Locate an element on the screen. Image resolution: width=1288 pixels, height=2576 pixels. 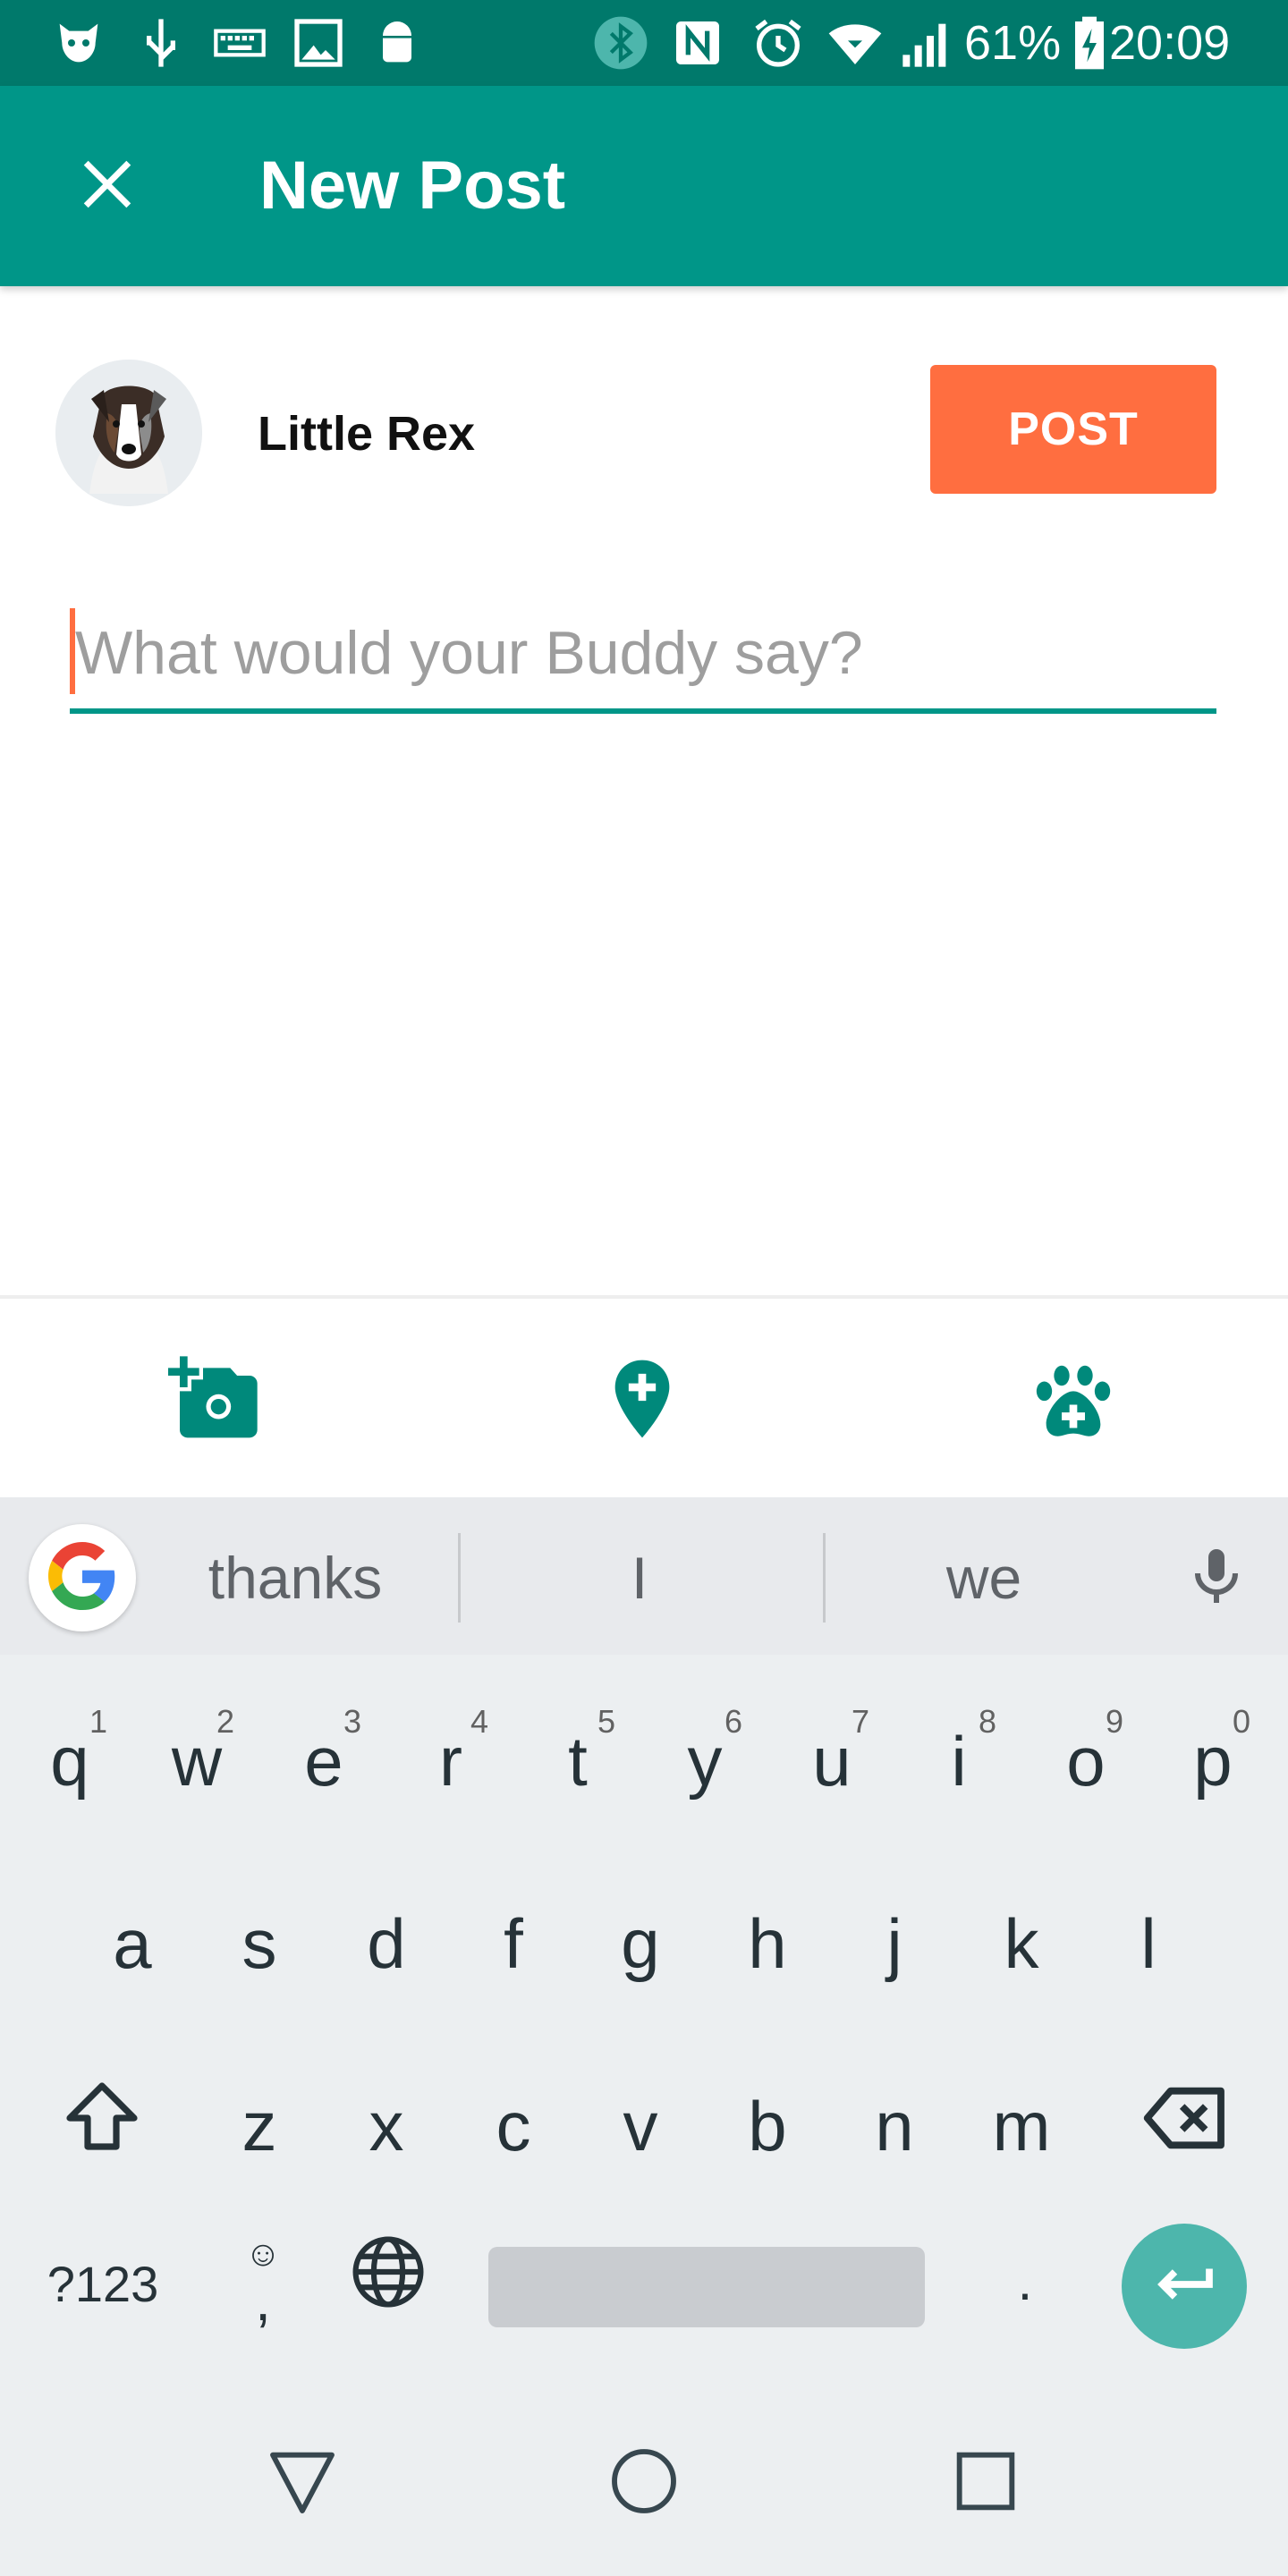
key-label: w is located at coordinates (197, 1761).